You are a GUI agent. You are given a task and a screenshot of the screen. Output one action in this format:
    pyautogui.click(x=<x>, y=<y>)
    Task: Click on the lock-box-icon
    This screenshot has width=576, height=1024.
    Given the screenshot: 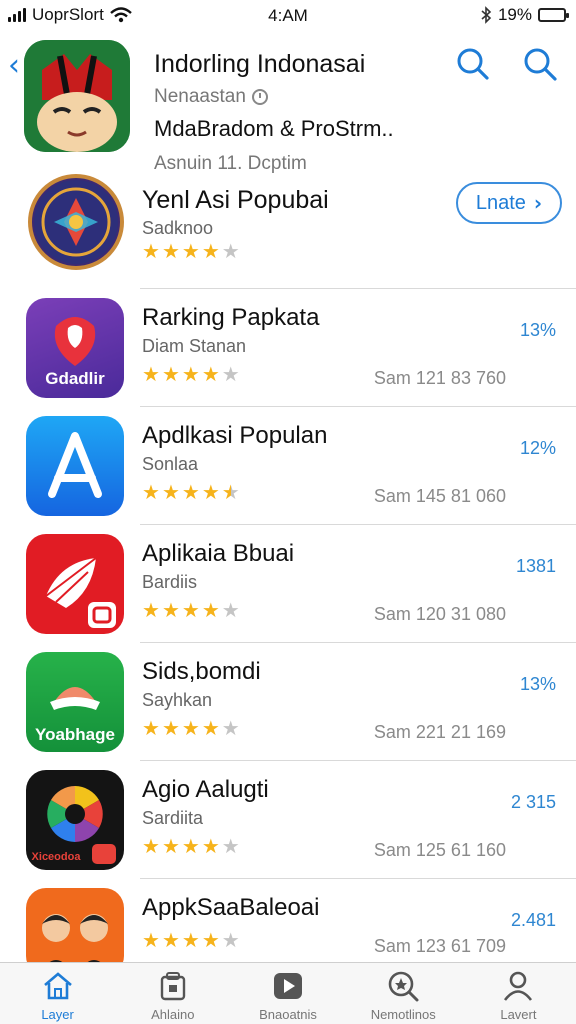 What is the action you would take?
    pyautogui.click(x=172, y=986)
    